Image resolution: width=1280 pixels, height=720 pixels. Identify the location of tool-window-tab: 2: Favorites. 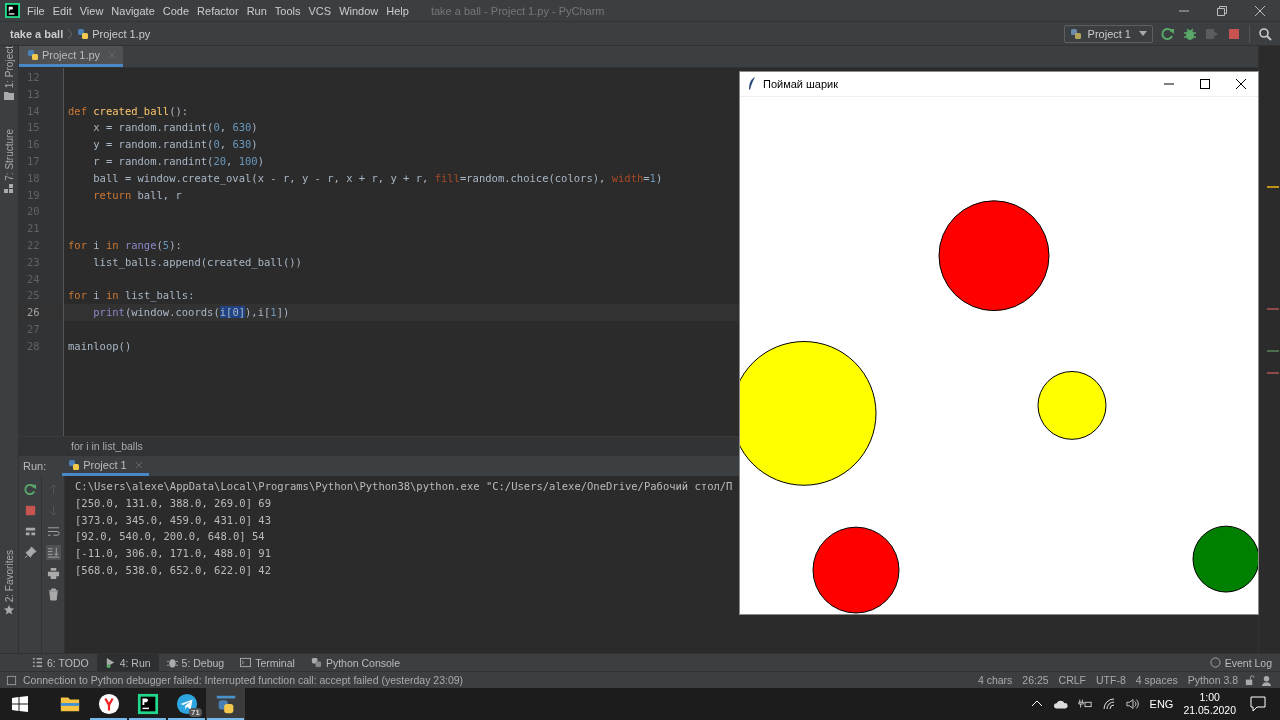
(9, 575).